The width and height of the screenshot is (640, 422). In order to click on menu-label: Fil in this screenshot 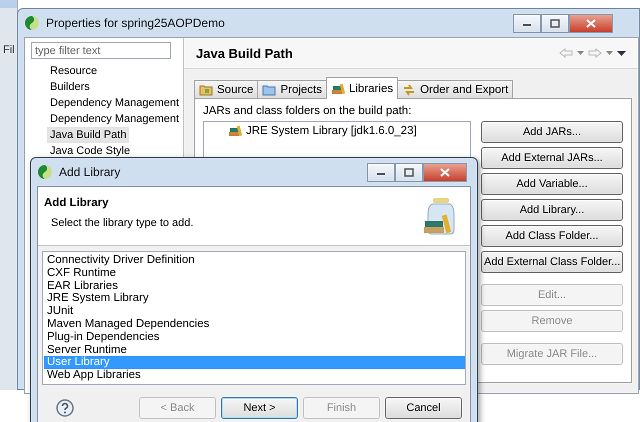, I will do `click(8, 32)`.